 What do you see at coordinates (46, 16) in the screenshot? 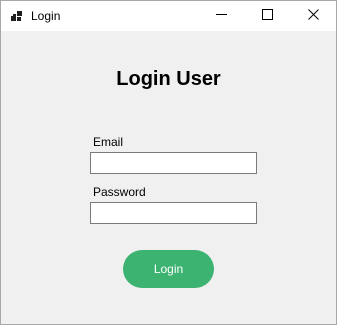
I see `window-title: Login` at bounding box center [46, 16].